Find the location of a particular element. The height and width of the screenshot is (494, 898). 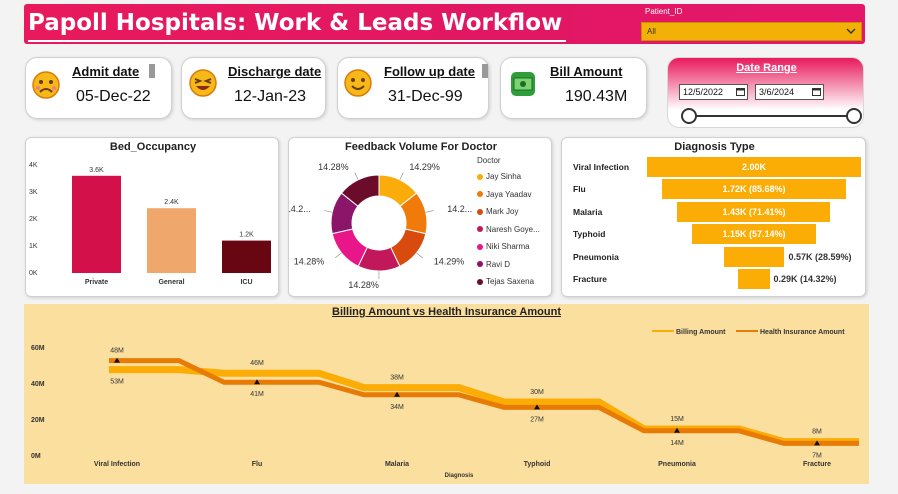

patient-filter-dropdown: All is located at coordinates (751, 31).